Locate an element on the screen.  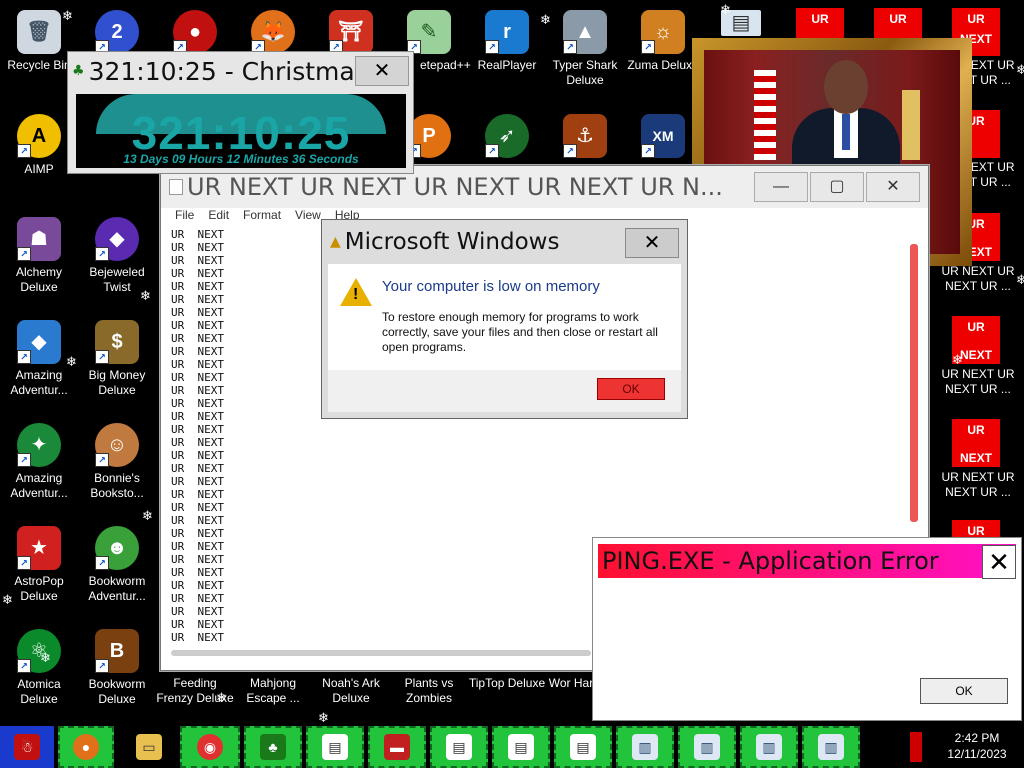
desktop-icon-zuma: ☼ ↗ Zuma Deluxe is located at coordinates (663, 39).